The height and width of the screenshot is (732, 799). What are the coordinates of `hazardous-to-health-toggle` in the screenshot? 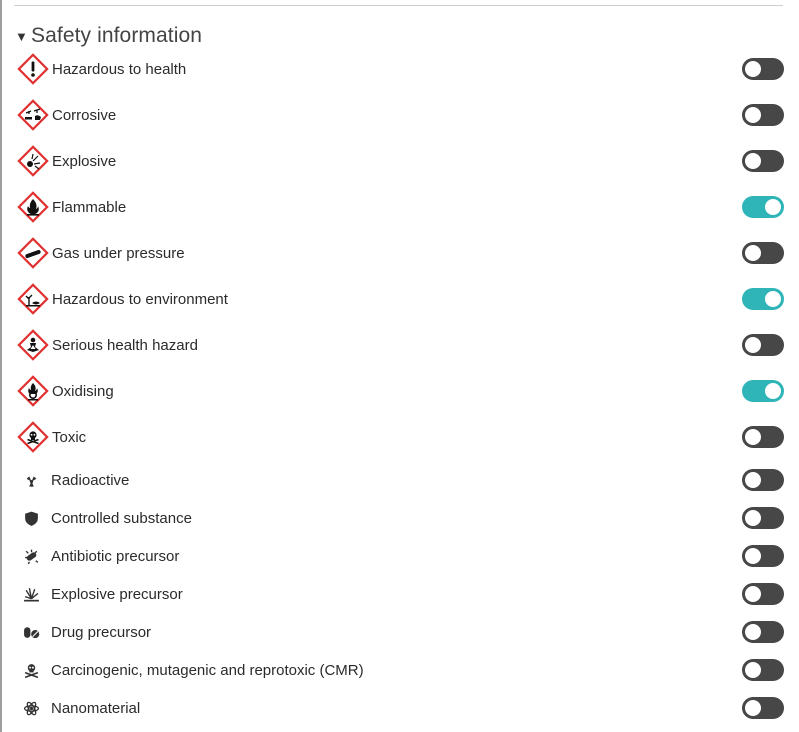 It's located at (763, 69).